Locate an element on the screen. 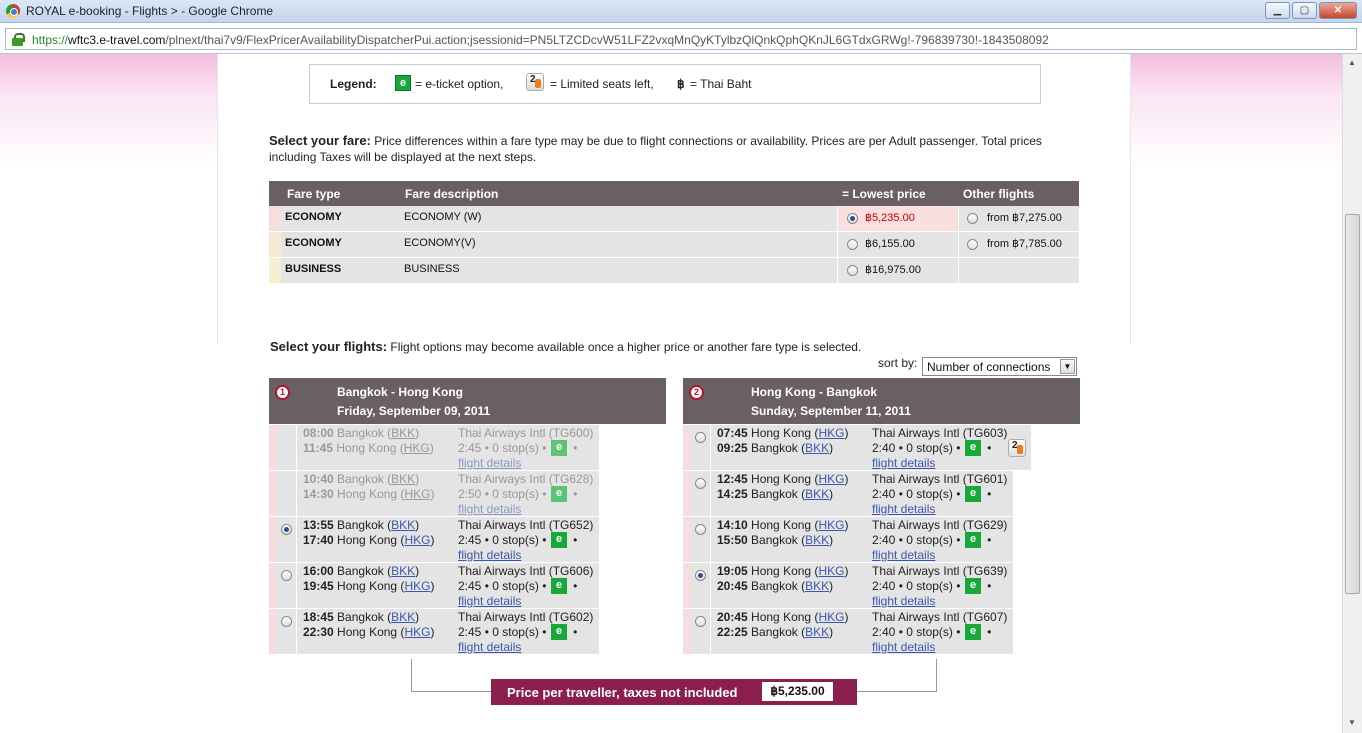  airline-name: Thai Airways Intl (TG603) is located at coordinates (940, 433).